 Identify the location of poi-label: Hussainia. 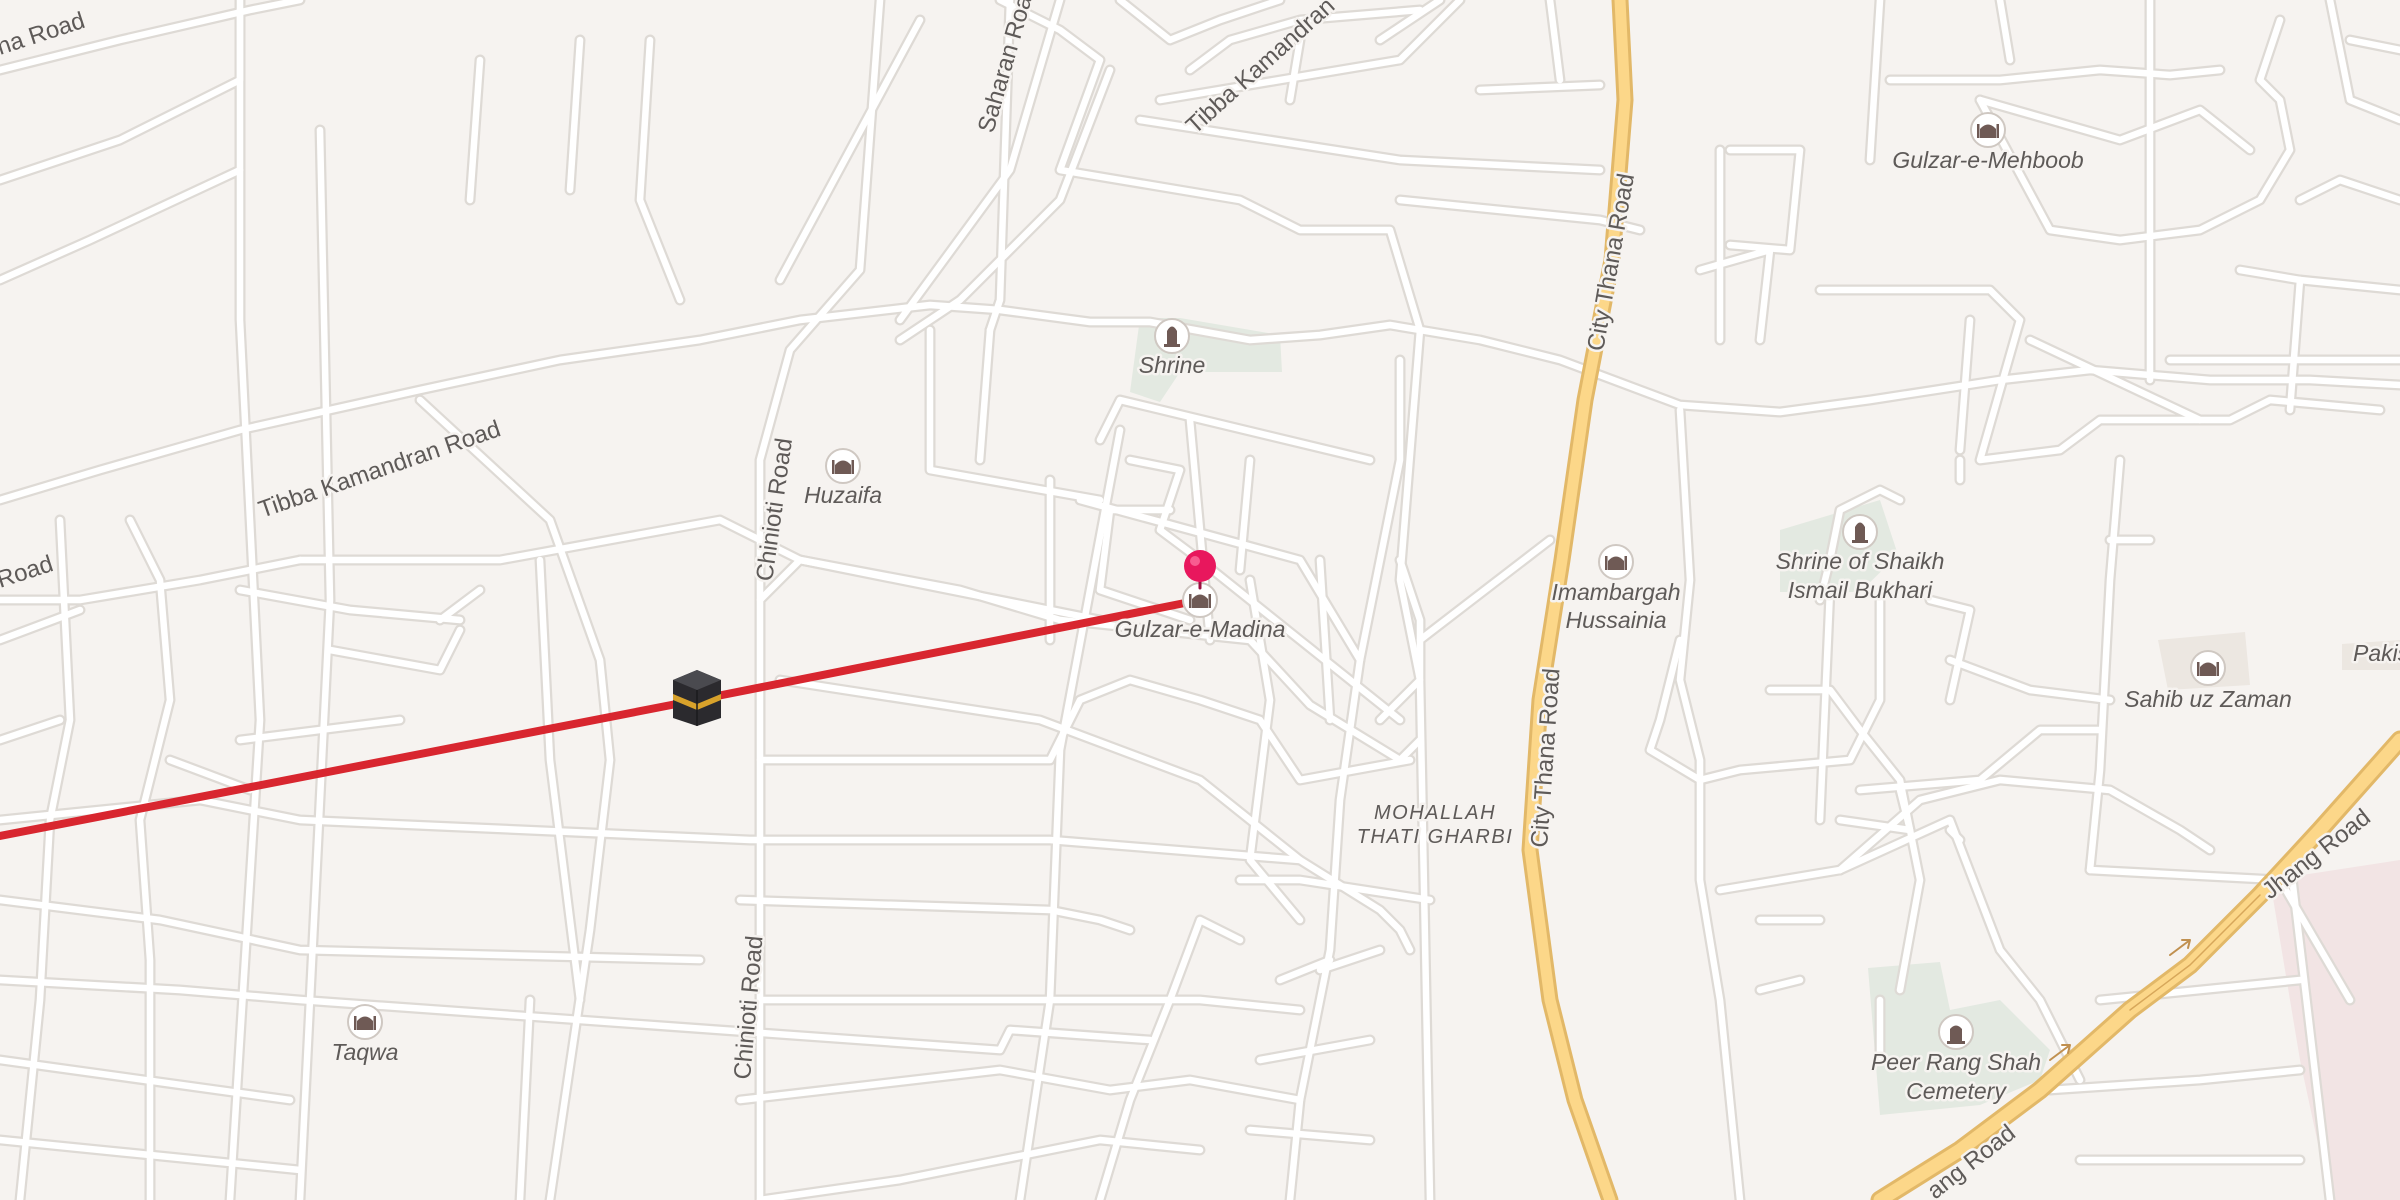
(1616, 620).